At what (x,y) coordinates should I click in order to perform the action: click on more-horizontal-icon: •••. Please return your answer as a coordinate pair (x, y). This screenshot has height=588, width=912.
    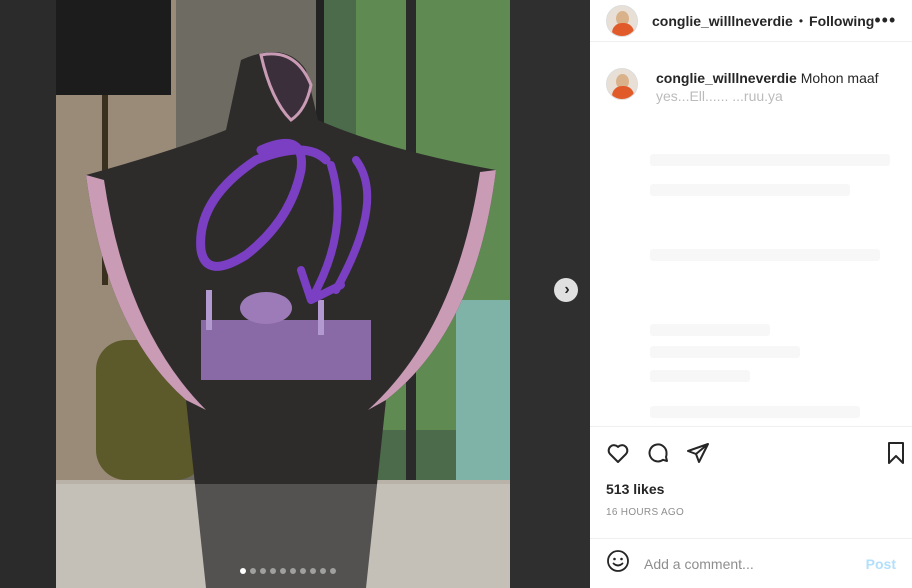
    Looking at the image, I should click on (885, 20).